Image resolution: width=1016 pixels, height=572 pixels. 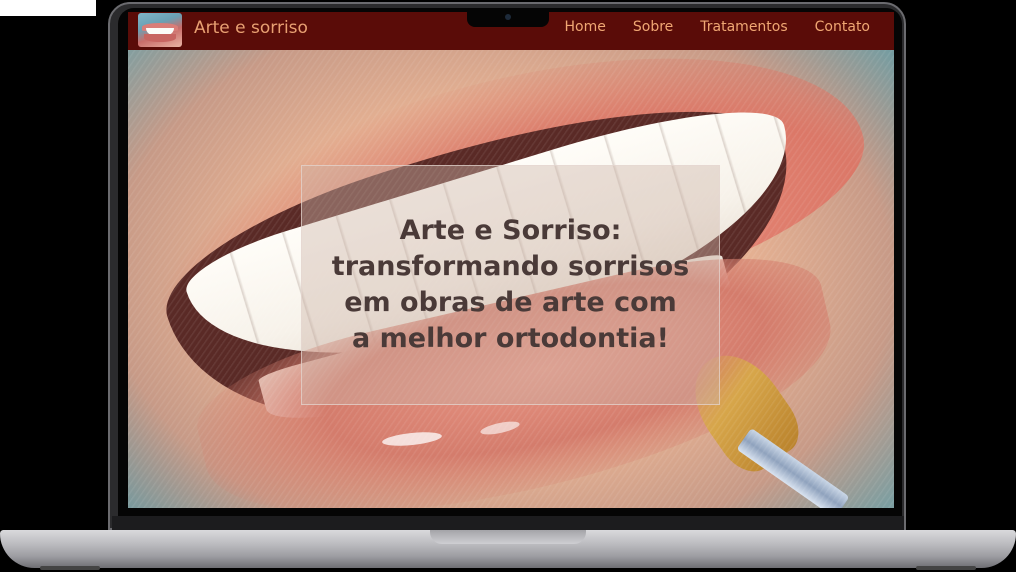 What do you see at coordinates (160, 38) in the screenshot?
I see `logo-lip-bottom` at bounding box center [160, 38].